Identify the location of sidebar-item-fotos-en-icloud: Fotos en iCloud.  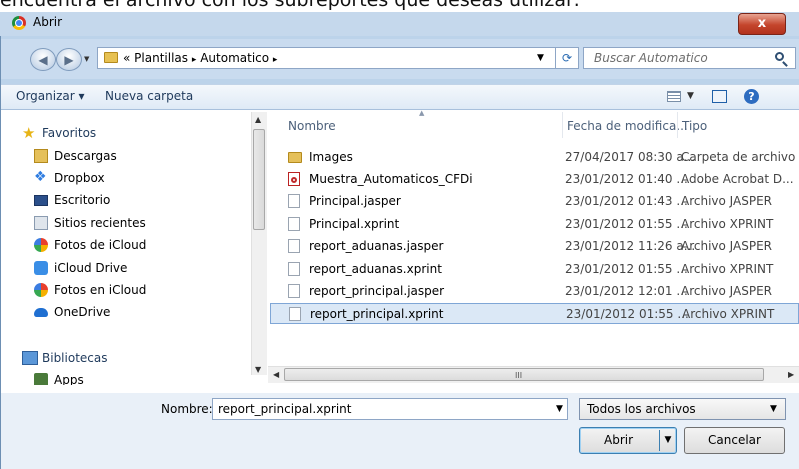
(147, 291).